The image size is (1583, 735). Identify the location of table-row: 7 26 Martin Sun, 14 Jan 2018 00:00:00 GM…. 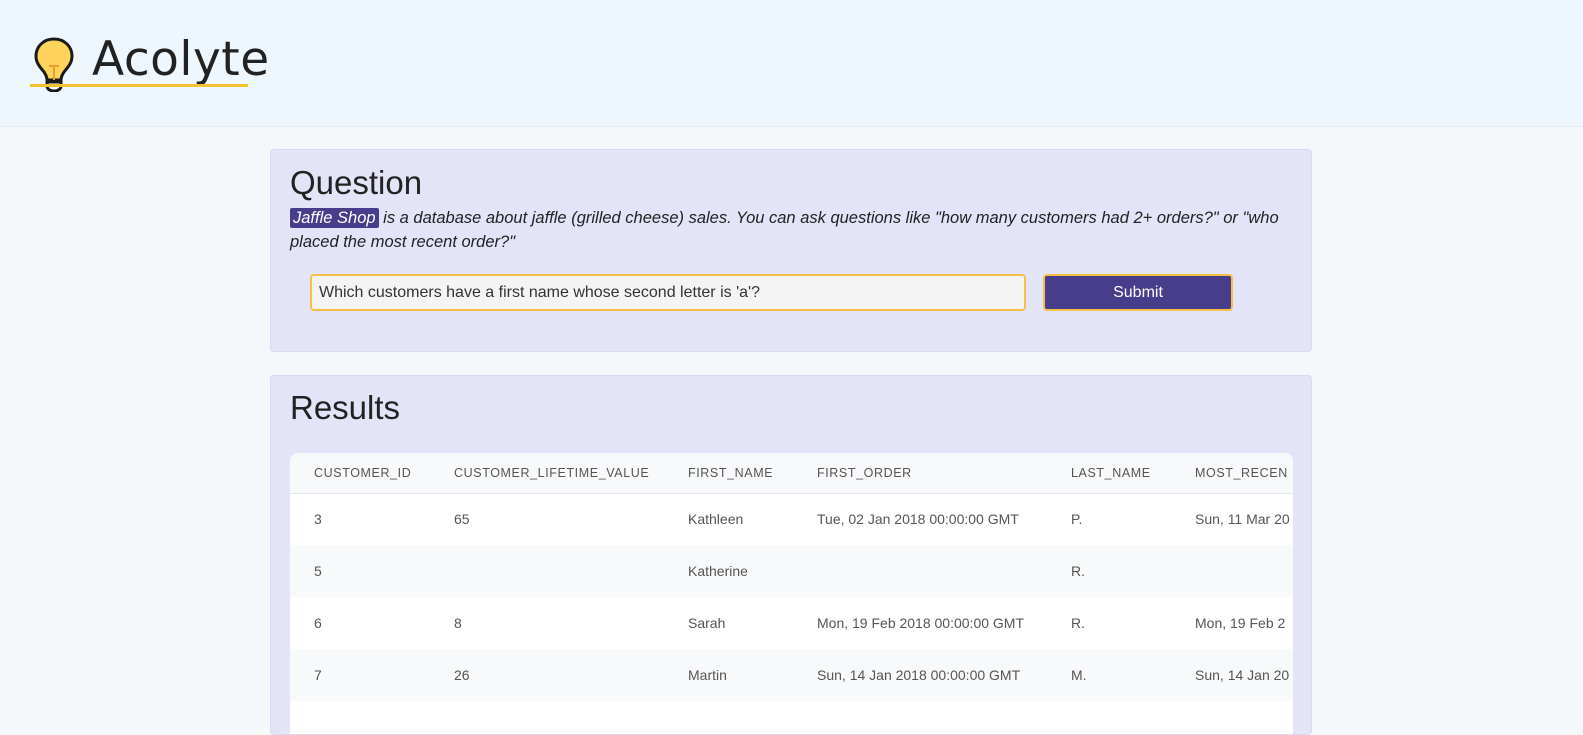
(791, 675).